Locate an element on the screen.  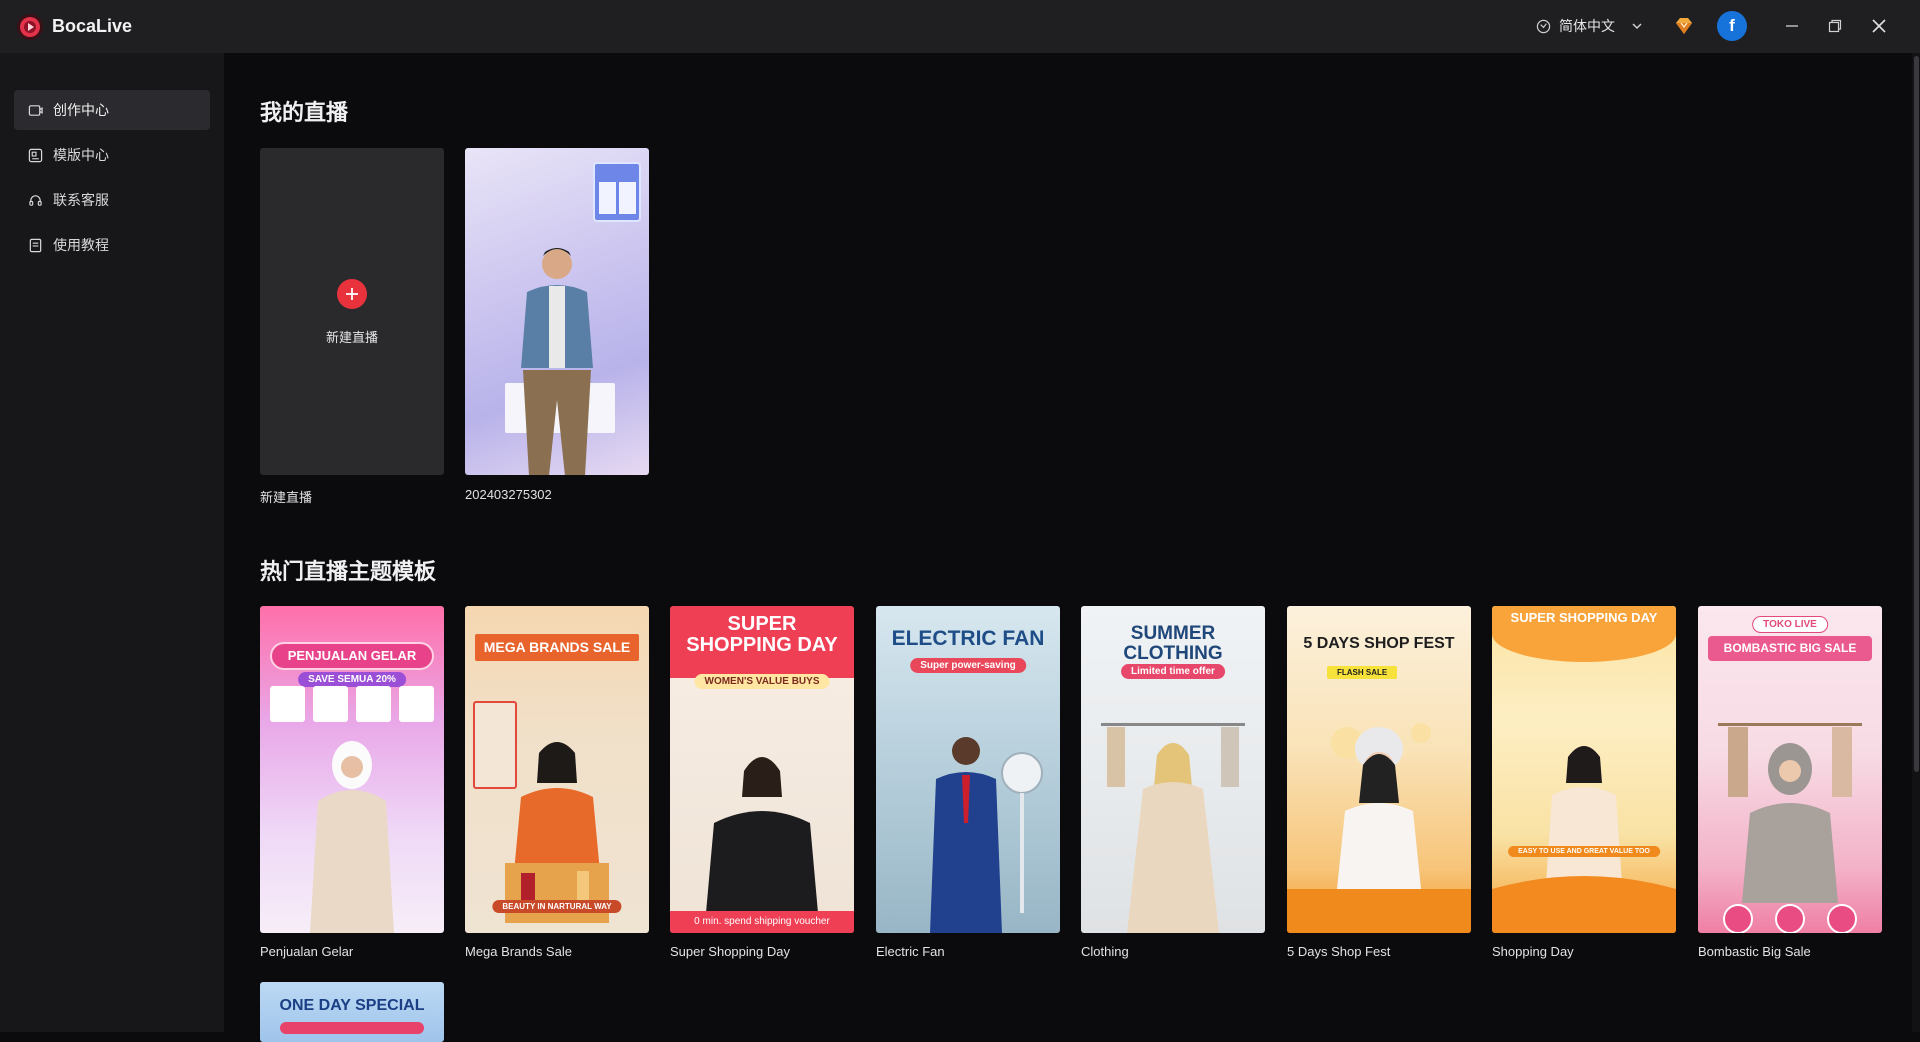
sidebar-item-template-center: 模版中心 is located at coordinates (112, 155).